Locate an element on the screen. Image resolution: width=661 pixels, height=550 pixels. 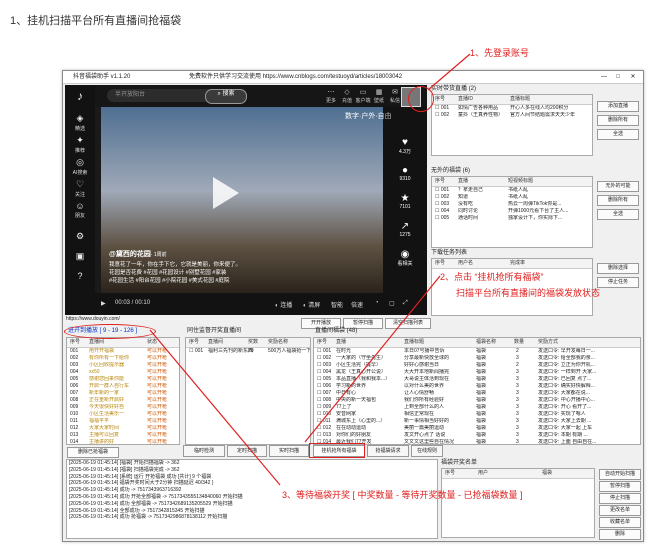
annotation-progress-circle is located at coordinates (110, 331).